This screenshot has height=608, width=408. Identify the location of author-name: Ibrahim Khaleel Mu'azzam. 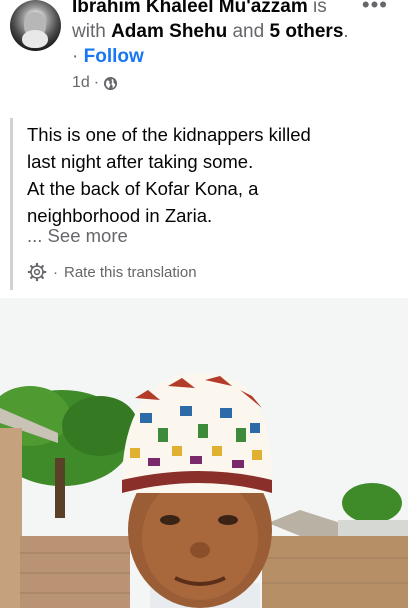
(190, 8).